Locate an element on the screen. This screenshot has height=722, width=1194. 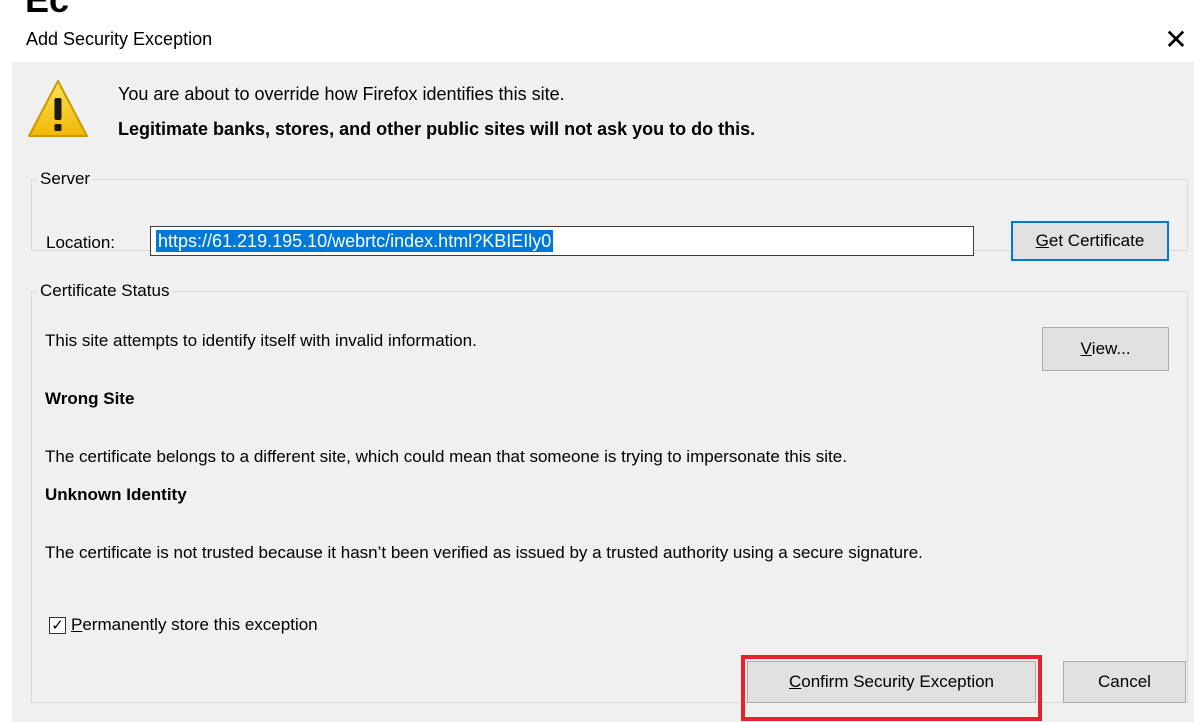
warning-icon is located at coordinates (58, 108).